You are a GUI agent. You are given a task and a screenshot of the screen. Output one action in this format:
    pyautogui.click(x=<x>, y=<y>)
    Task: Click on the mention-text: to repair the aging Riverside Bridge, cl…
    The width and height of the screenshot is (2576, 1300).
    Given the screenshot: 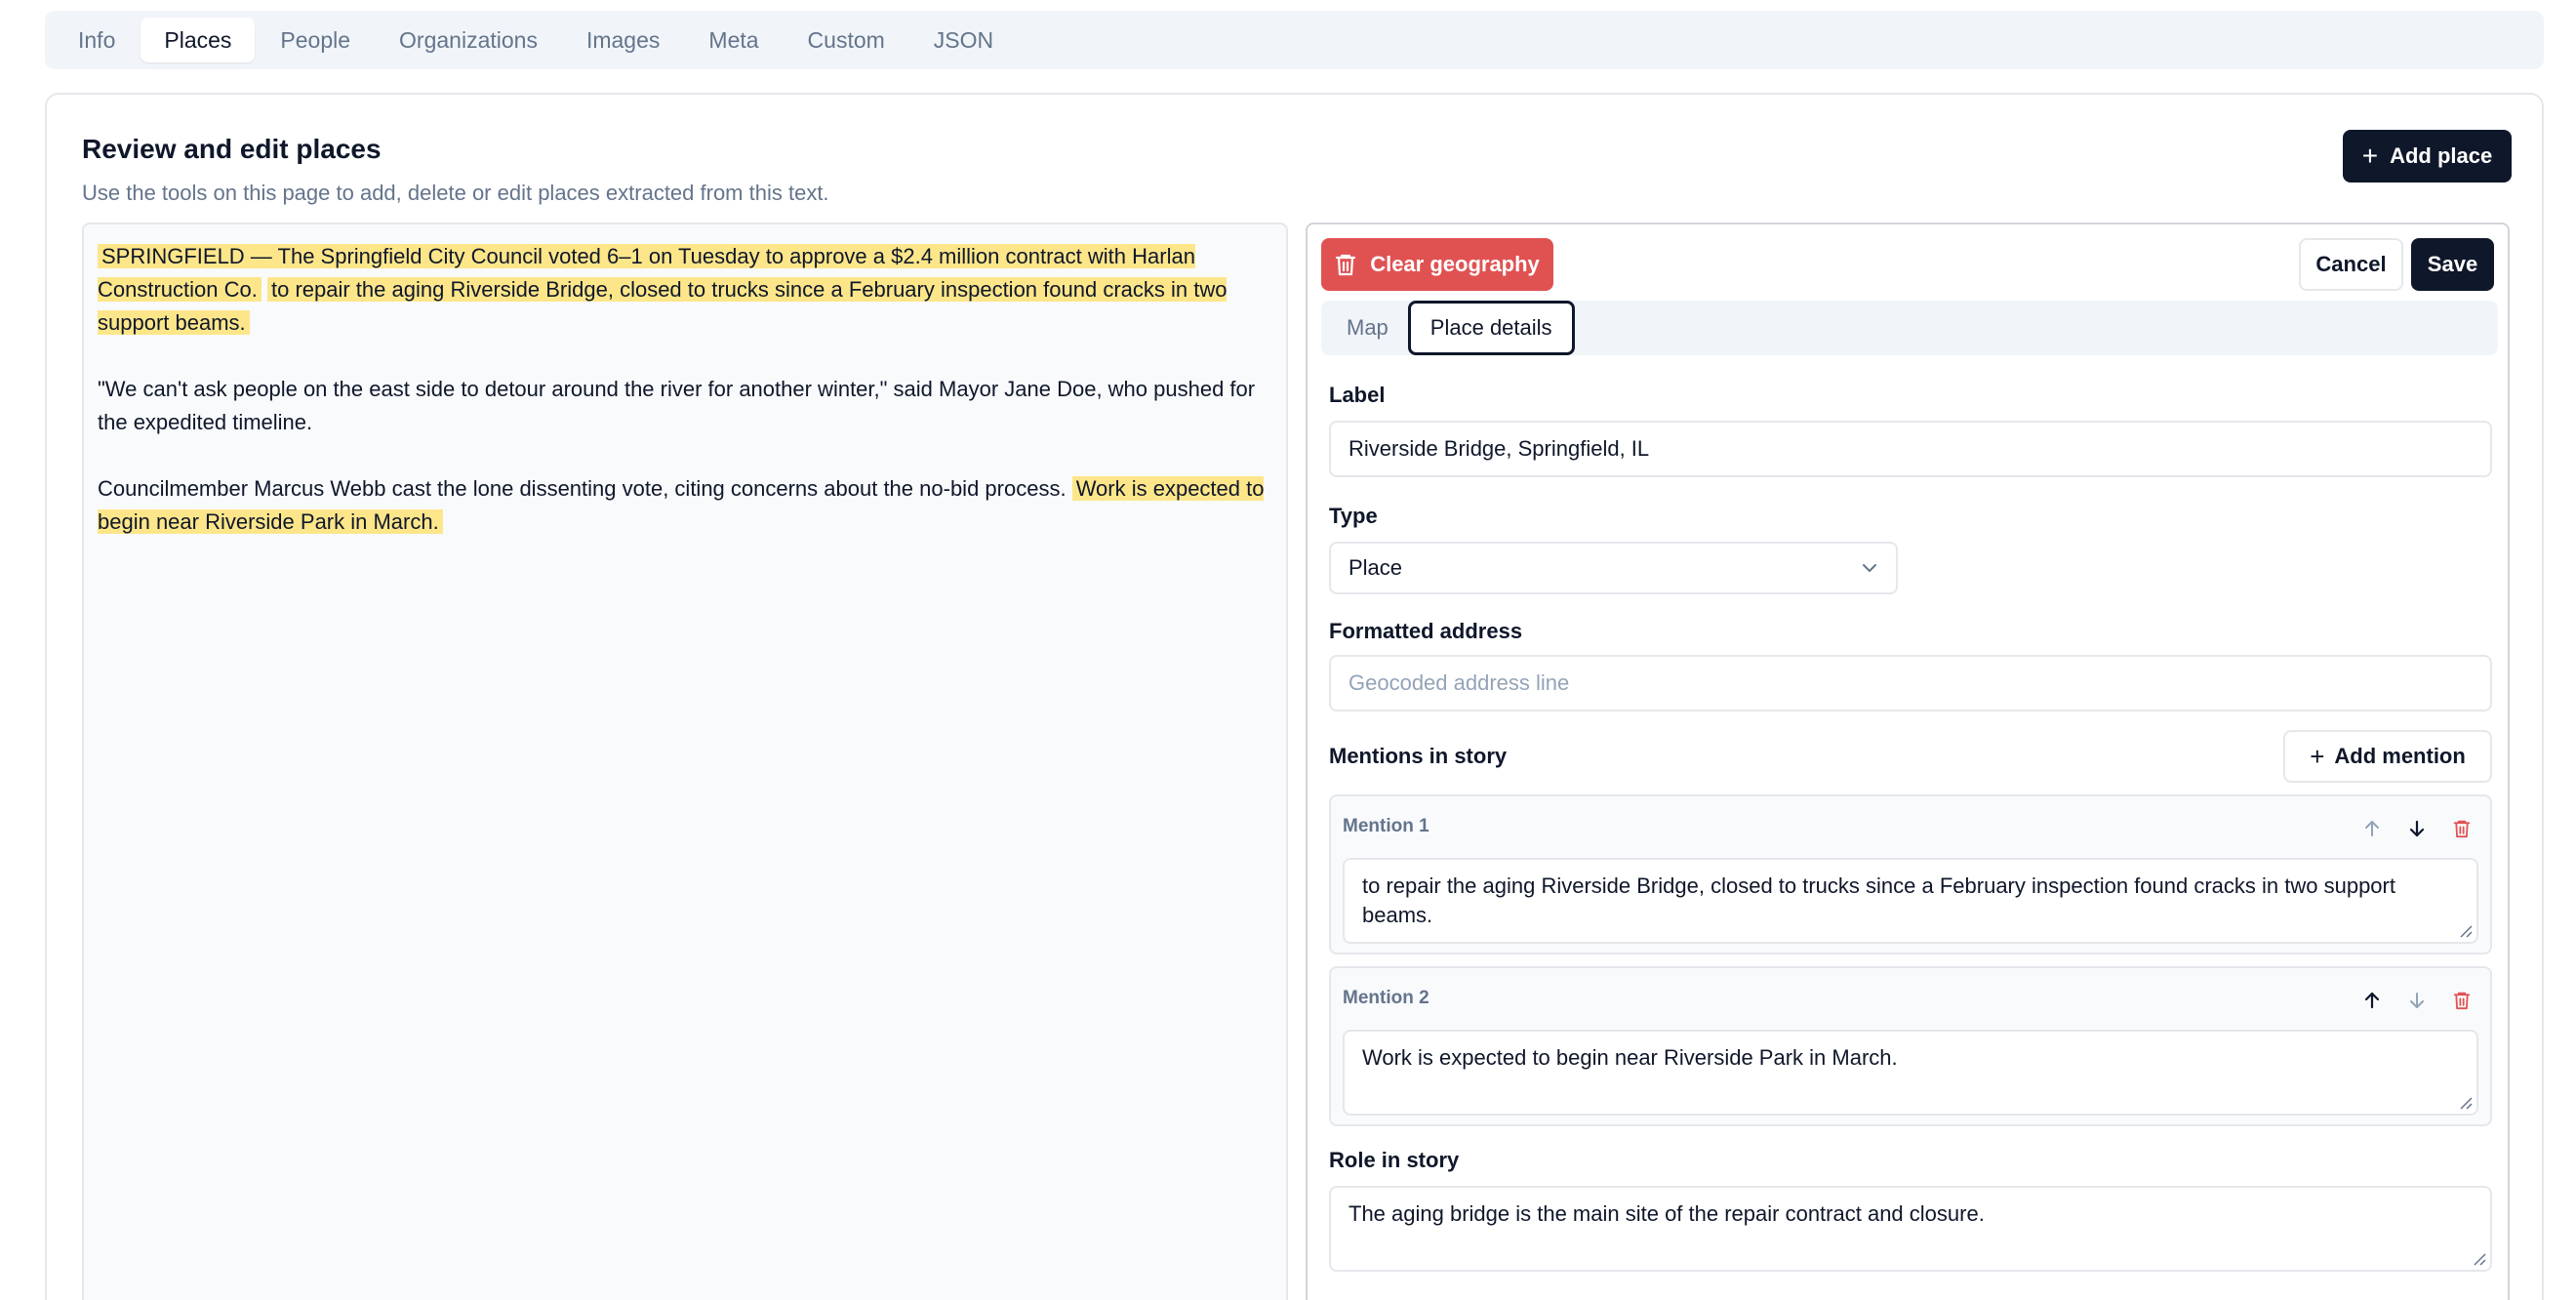 What is the action you would take?
    pyautogui.click(x=1878, y=900)
    